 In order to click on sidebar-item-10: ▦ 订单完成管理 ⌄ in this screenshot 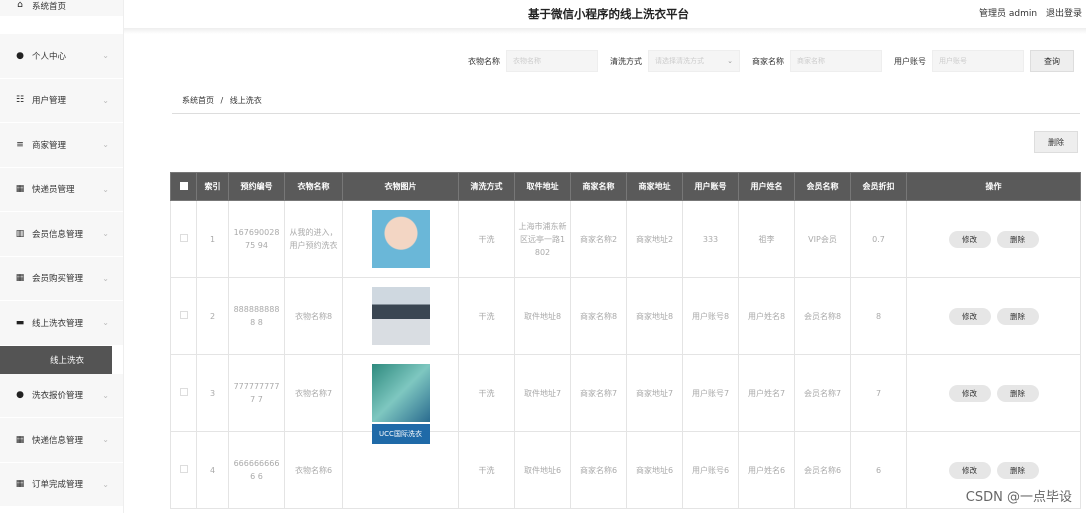, I will do `click(61, 484)`.